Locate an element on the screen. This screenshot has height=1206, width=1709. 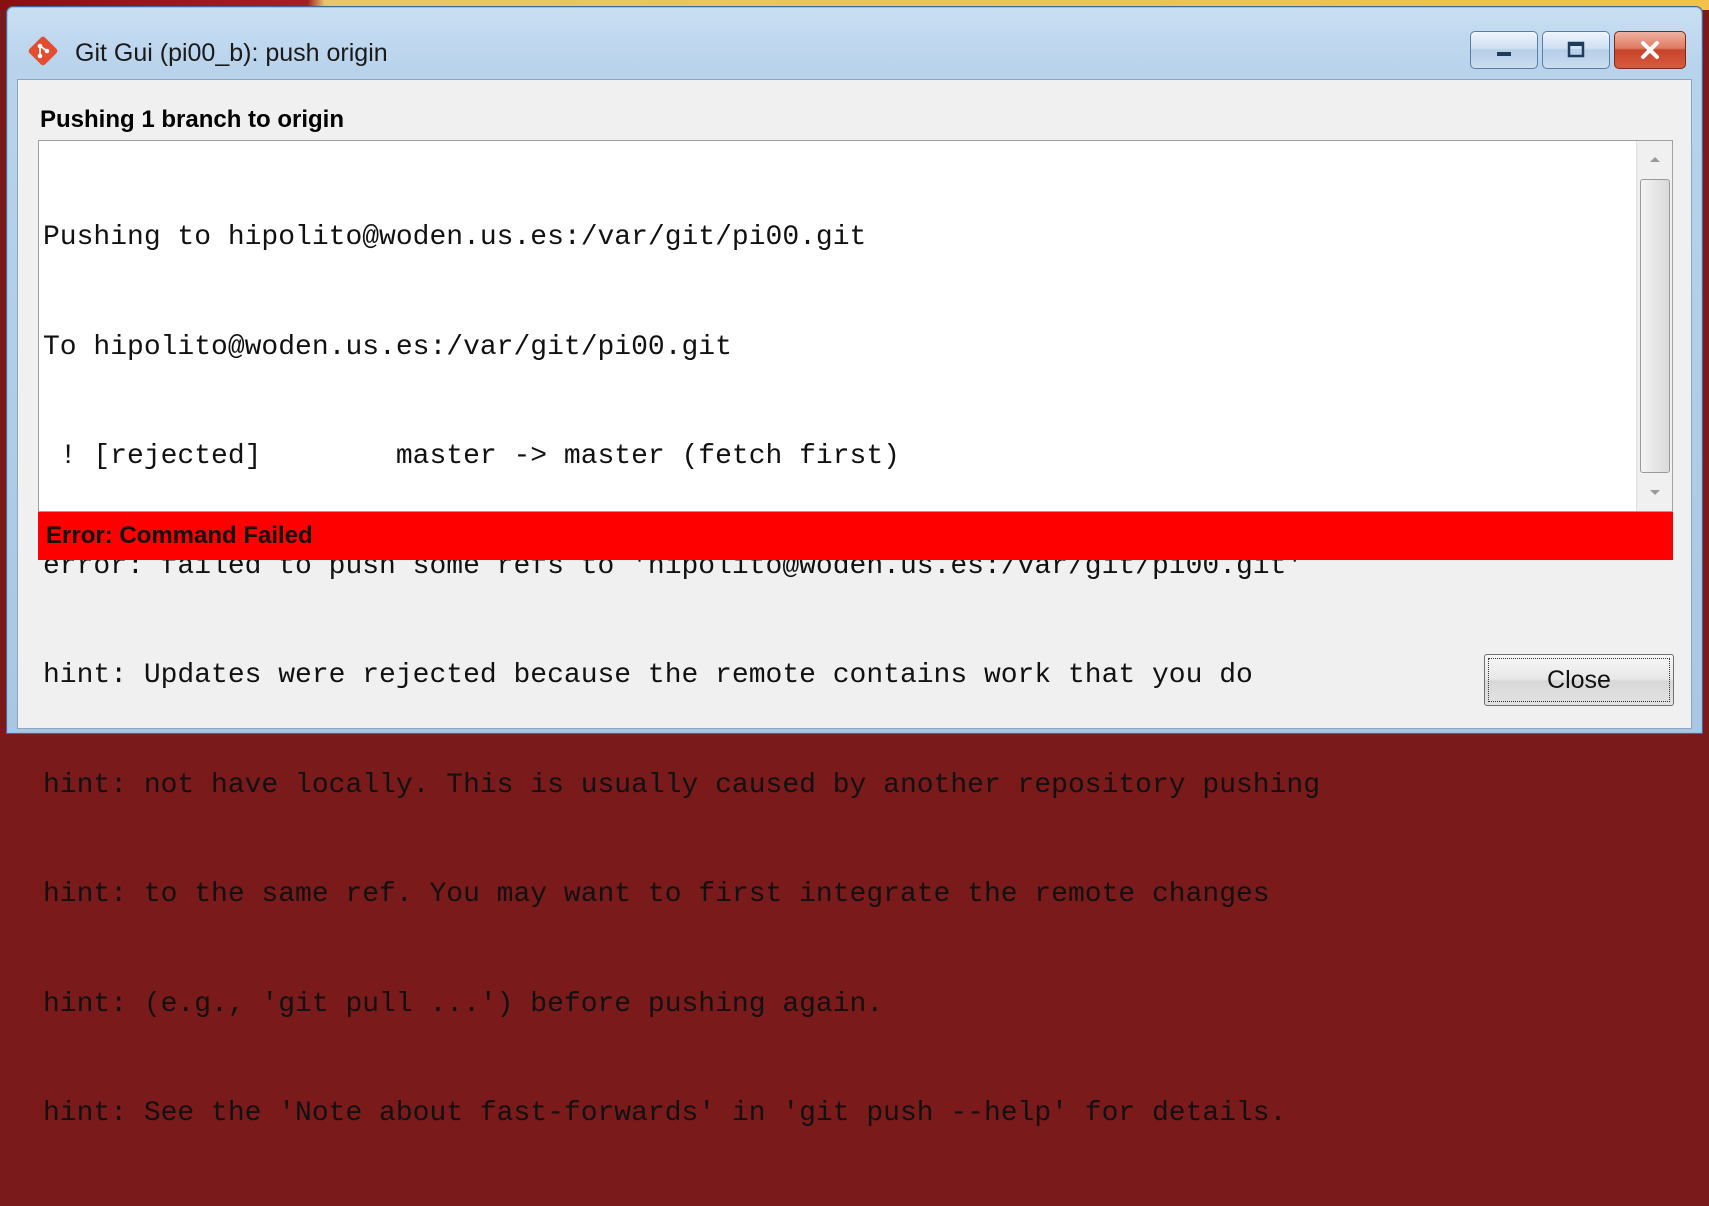
maximize-icon is located at coordinates (1576, 49).